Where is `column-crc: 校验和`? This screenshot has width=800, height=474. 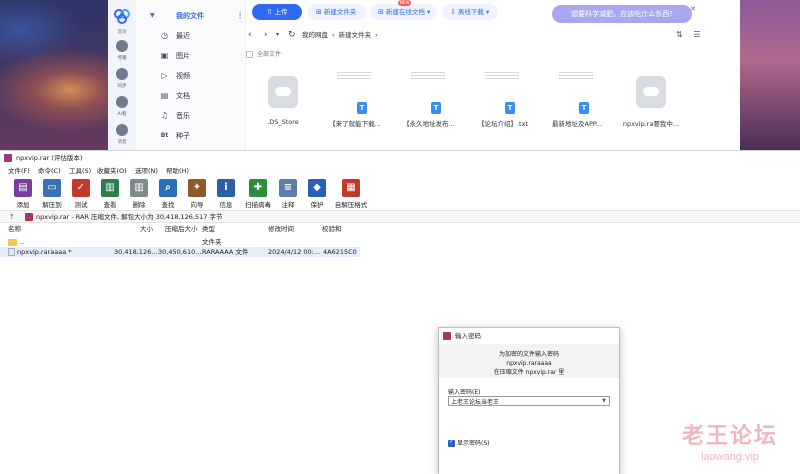
column-crc: 校验和 is located at coordinates (332, 229).